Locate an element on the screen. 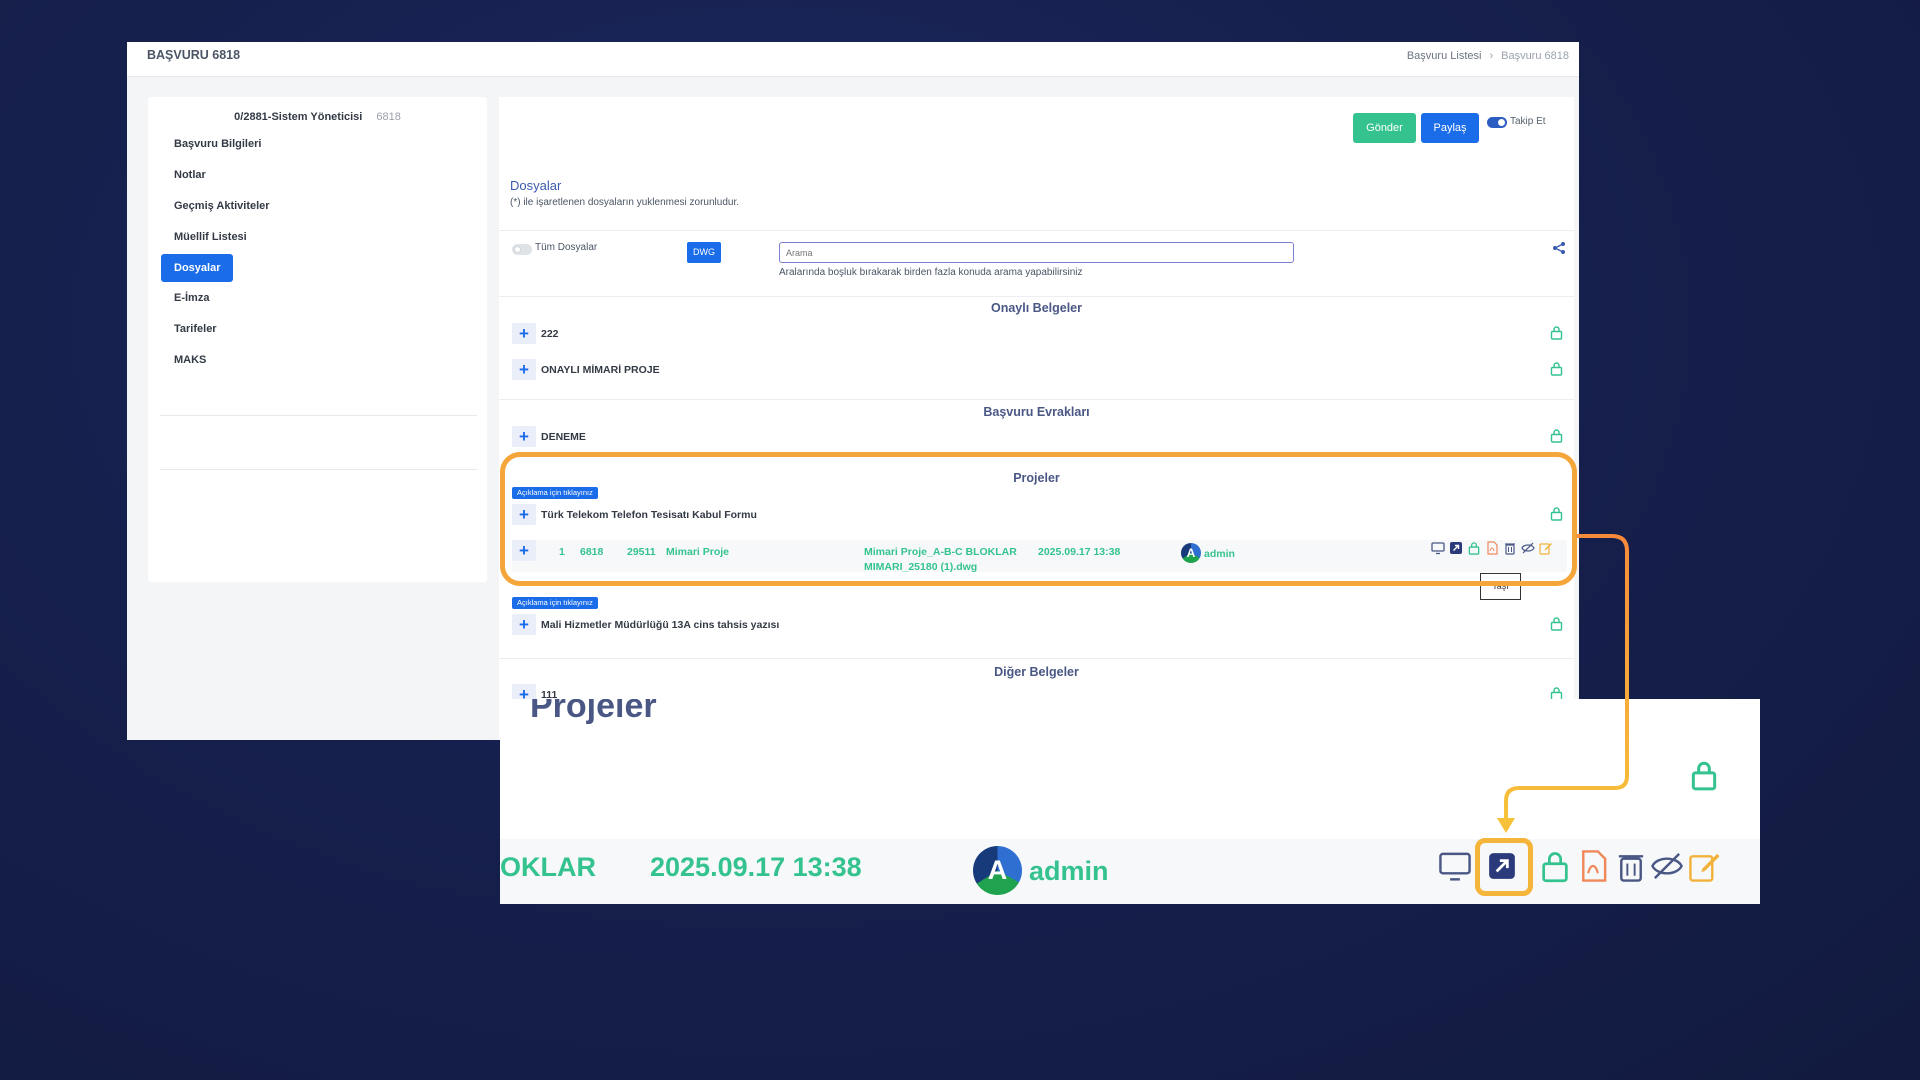 The image size is (1920, 1080). highlight-frame is located at coordinates (1038, 519).